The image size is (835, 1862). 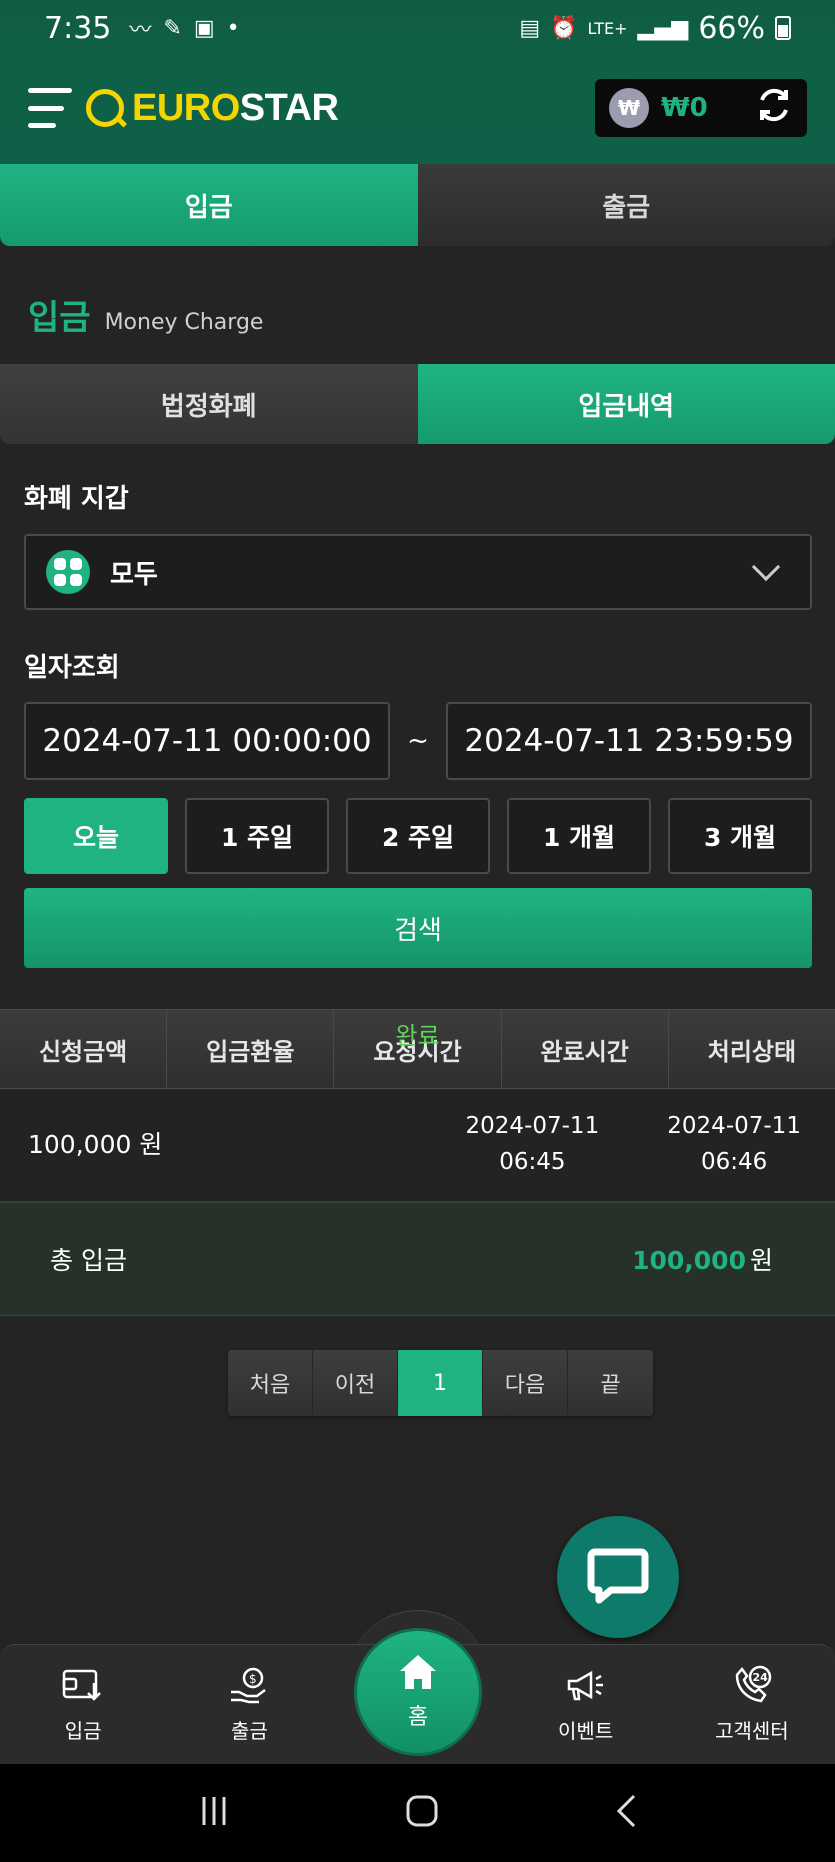 I want to click on nav-withdraw: $ 출금, so click(x=249, y=1704).